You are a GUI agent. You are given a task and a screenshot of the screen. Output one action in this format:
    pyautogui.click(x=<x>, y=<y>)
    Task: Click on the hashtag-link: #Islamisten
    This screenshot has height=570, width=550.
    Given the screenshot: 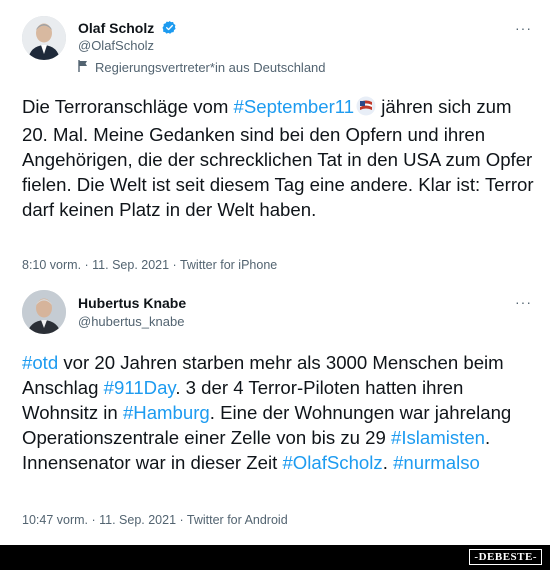 What is the action you would take?
    pyautogui.click(x=438, y=437)
    